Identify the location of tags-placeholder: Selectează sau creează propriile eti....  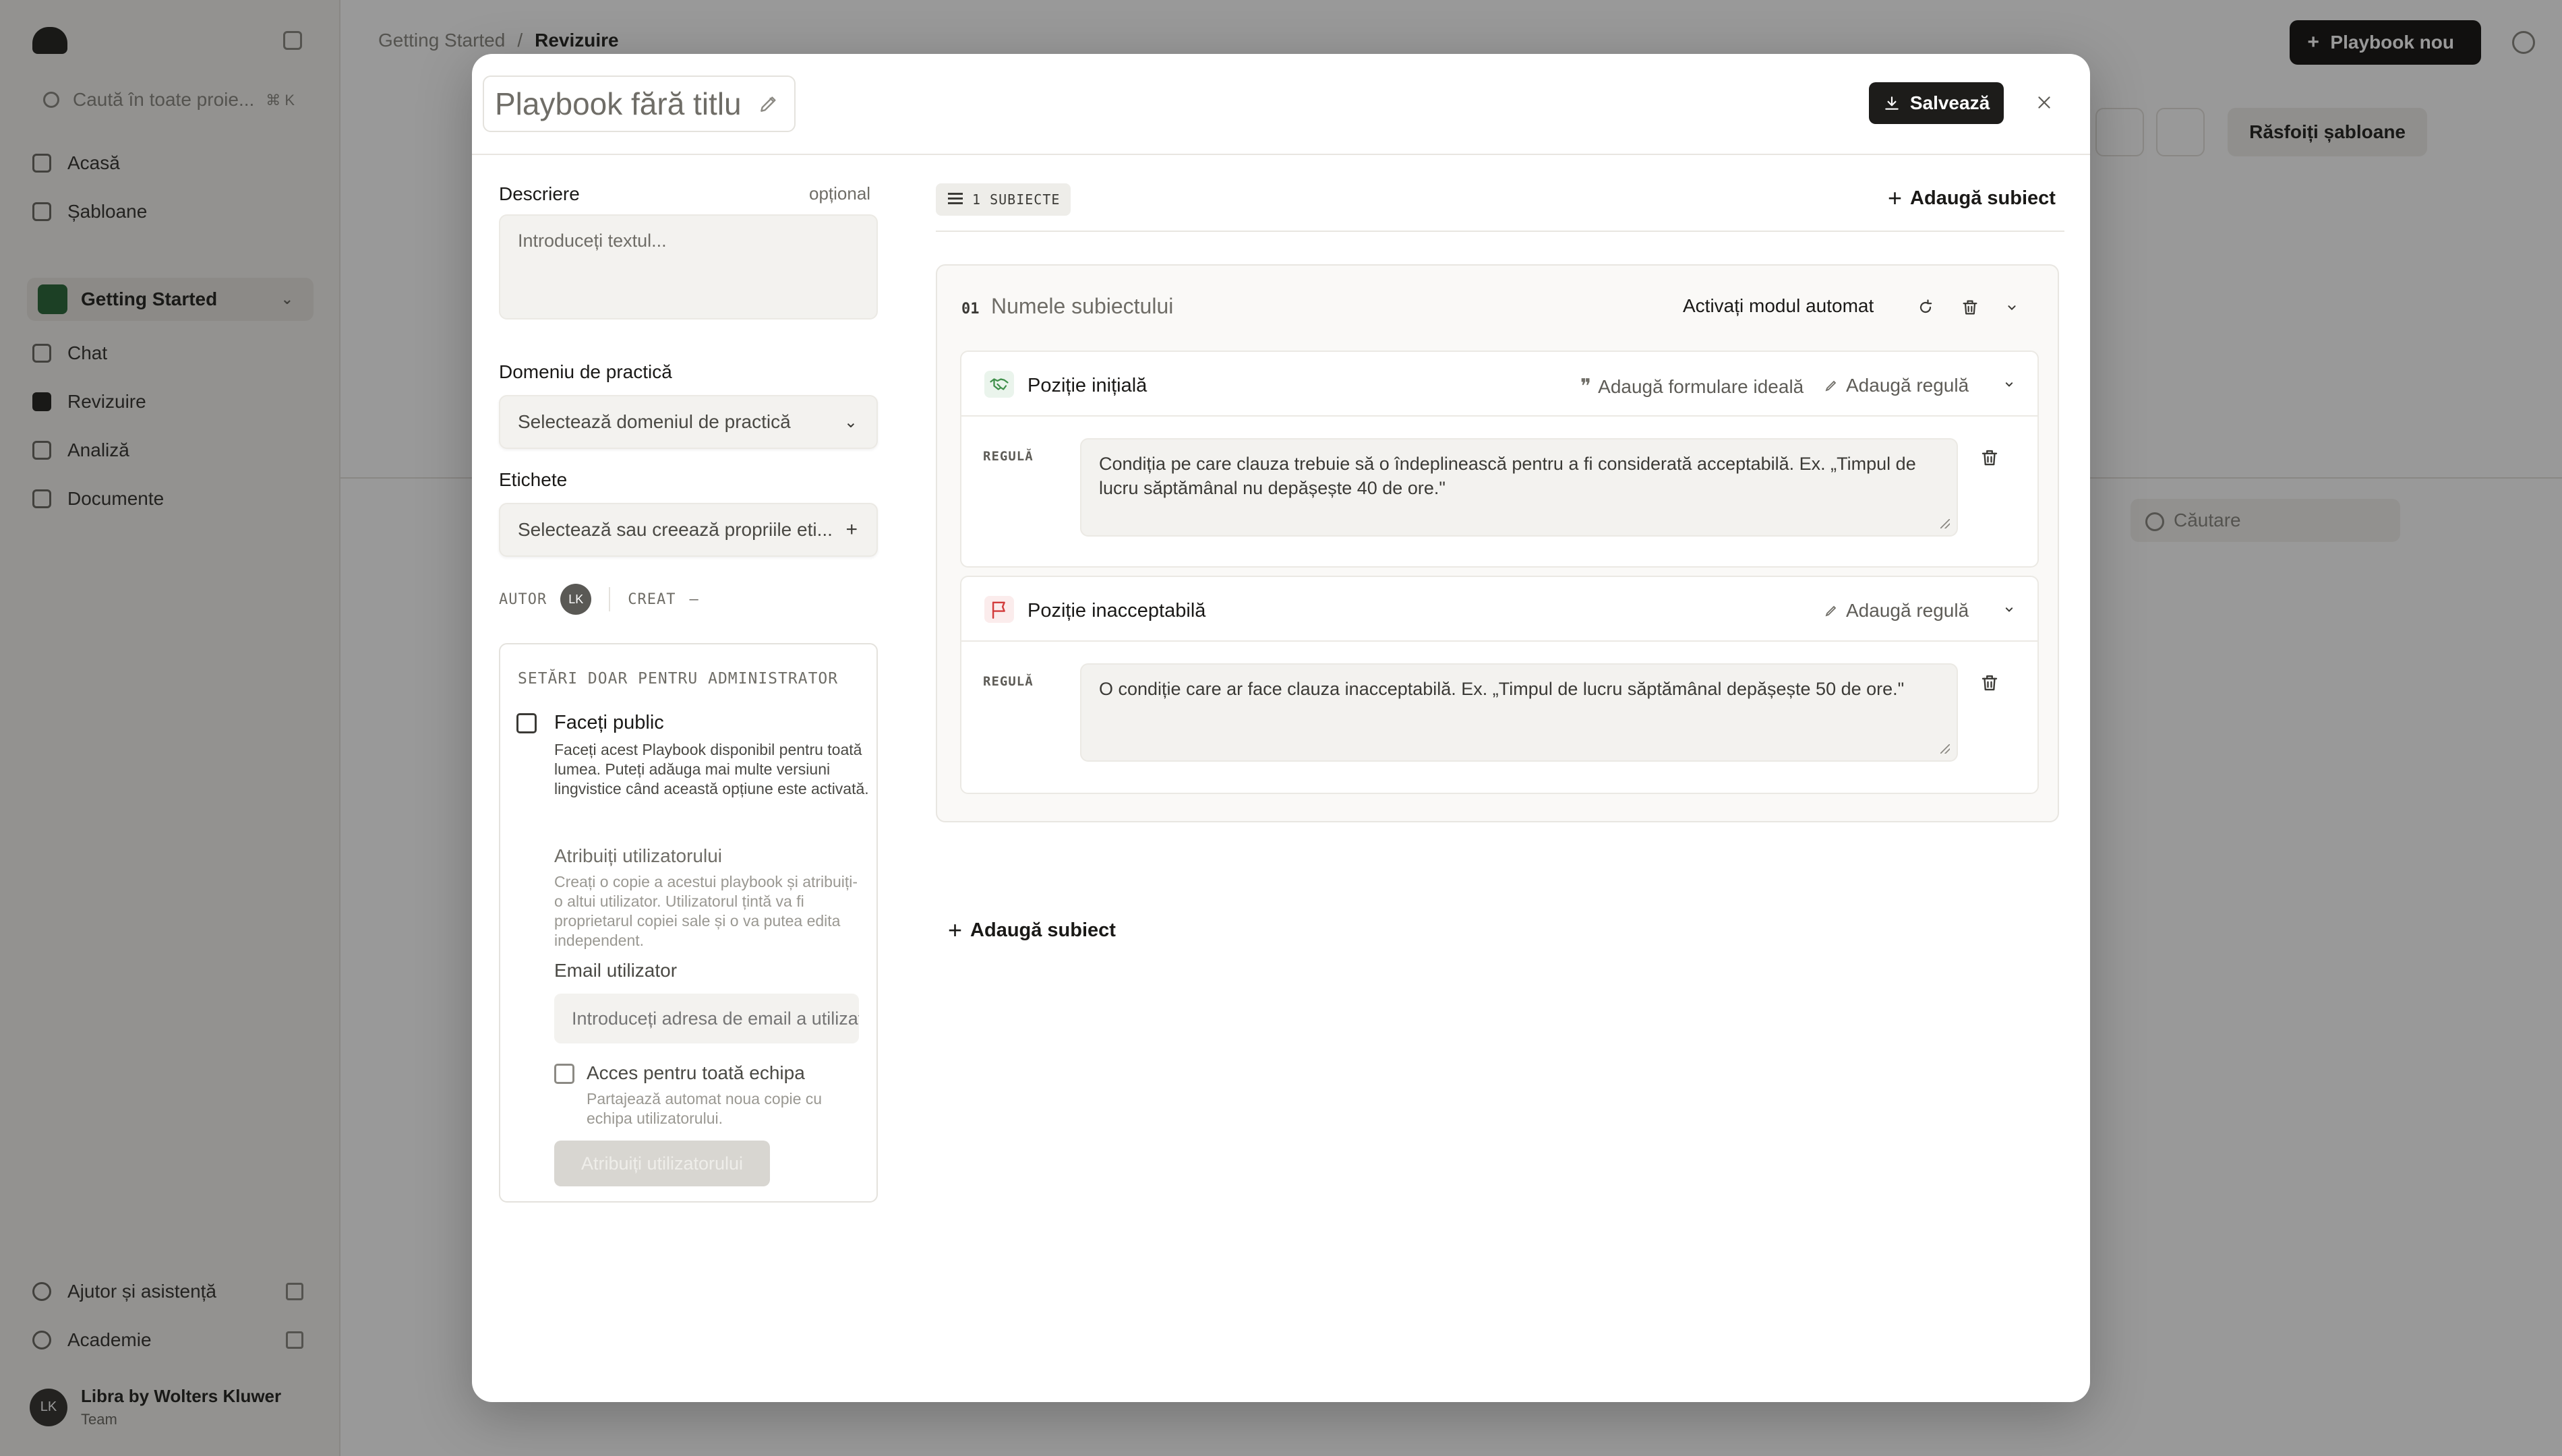
(675, 529).